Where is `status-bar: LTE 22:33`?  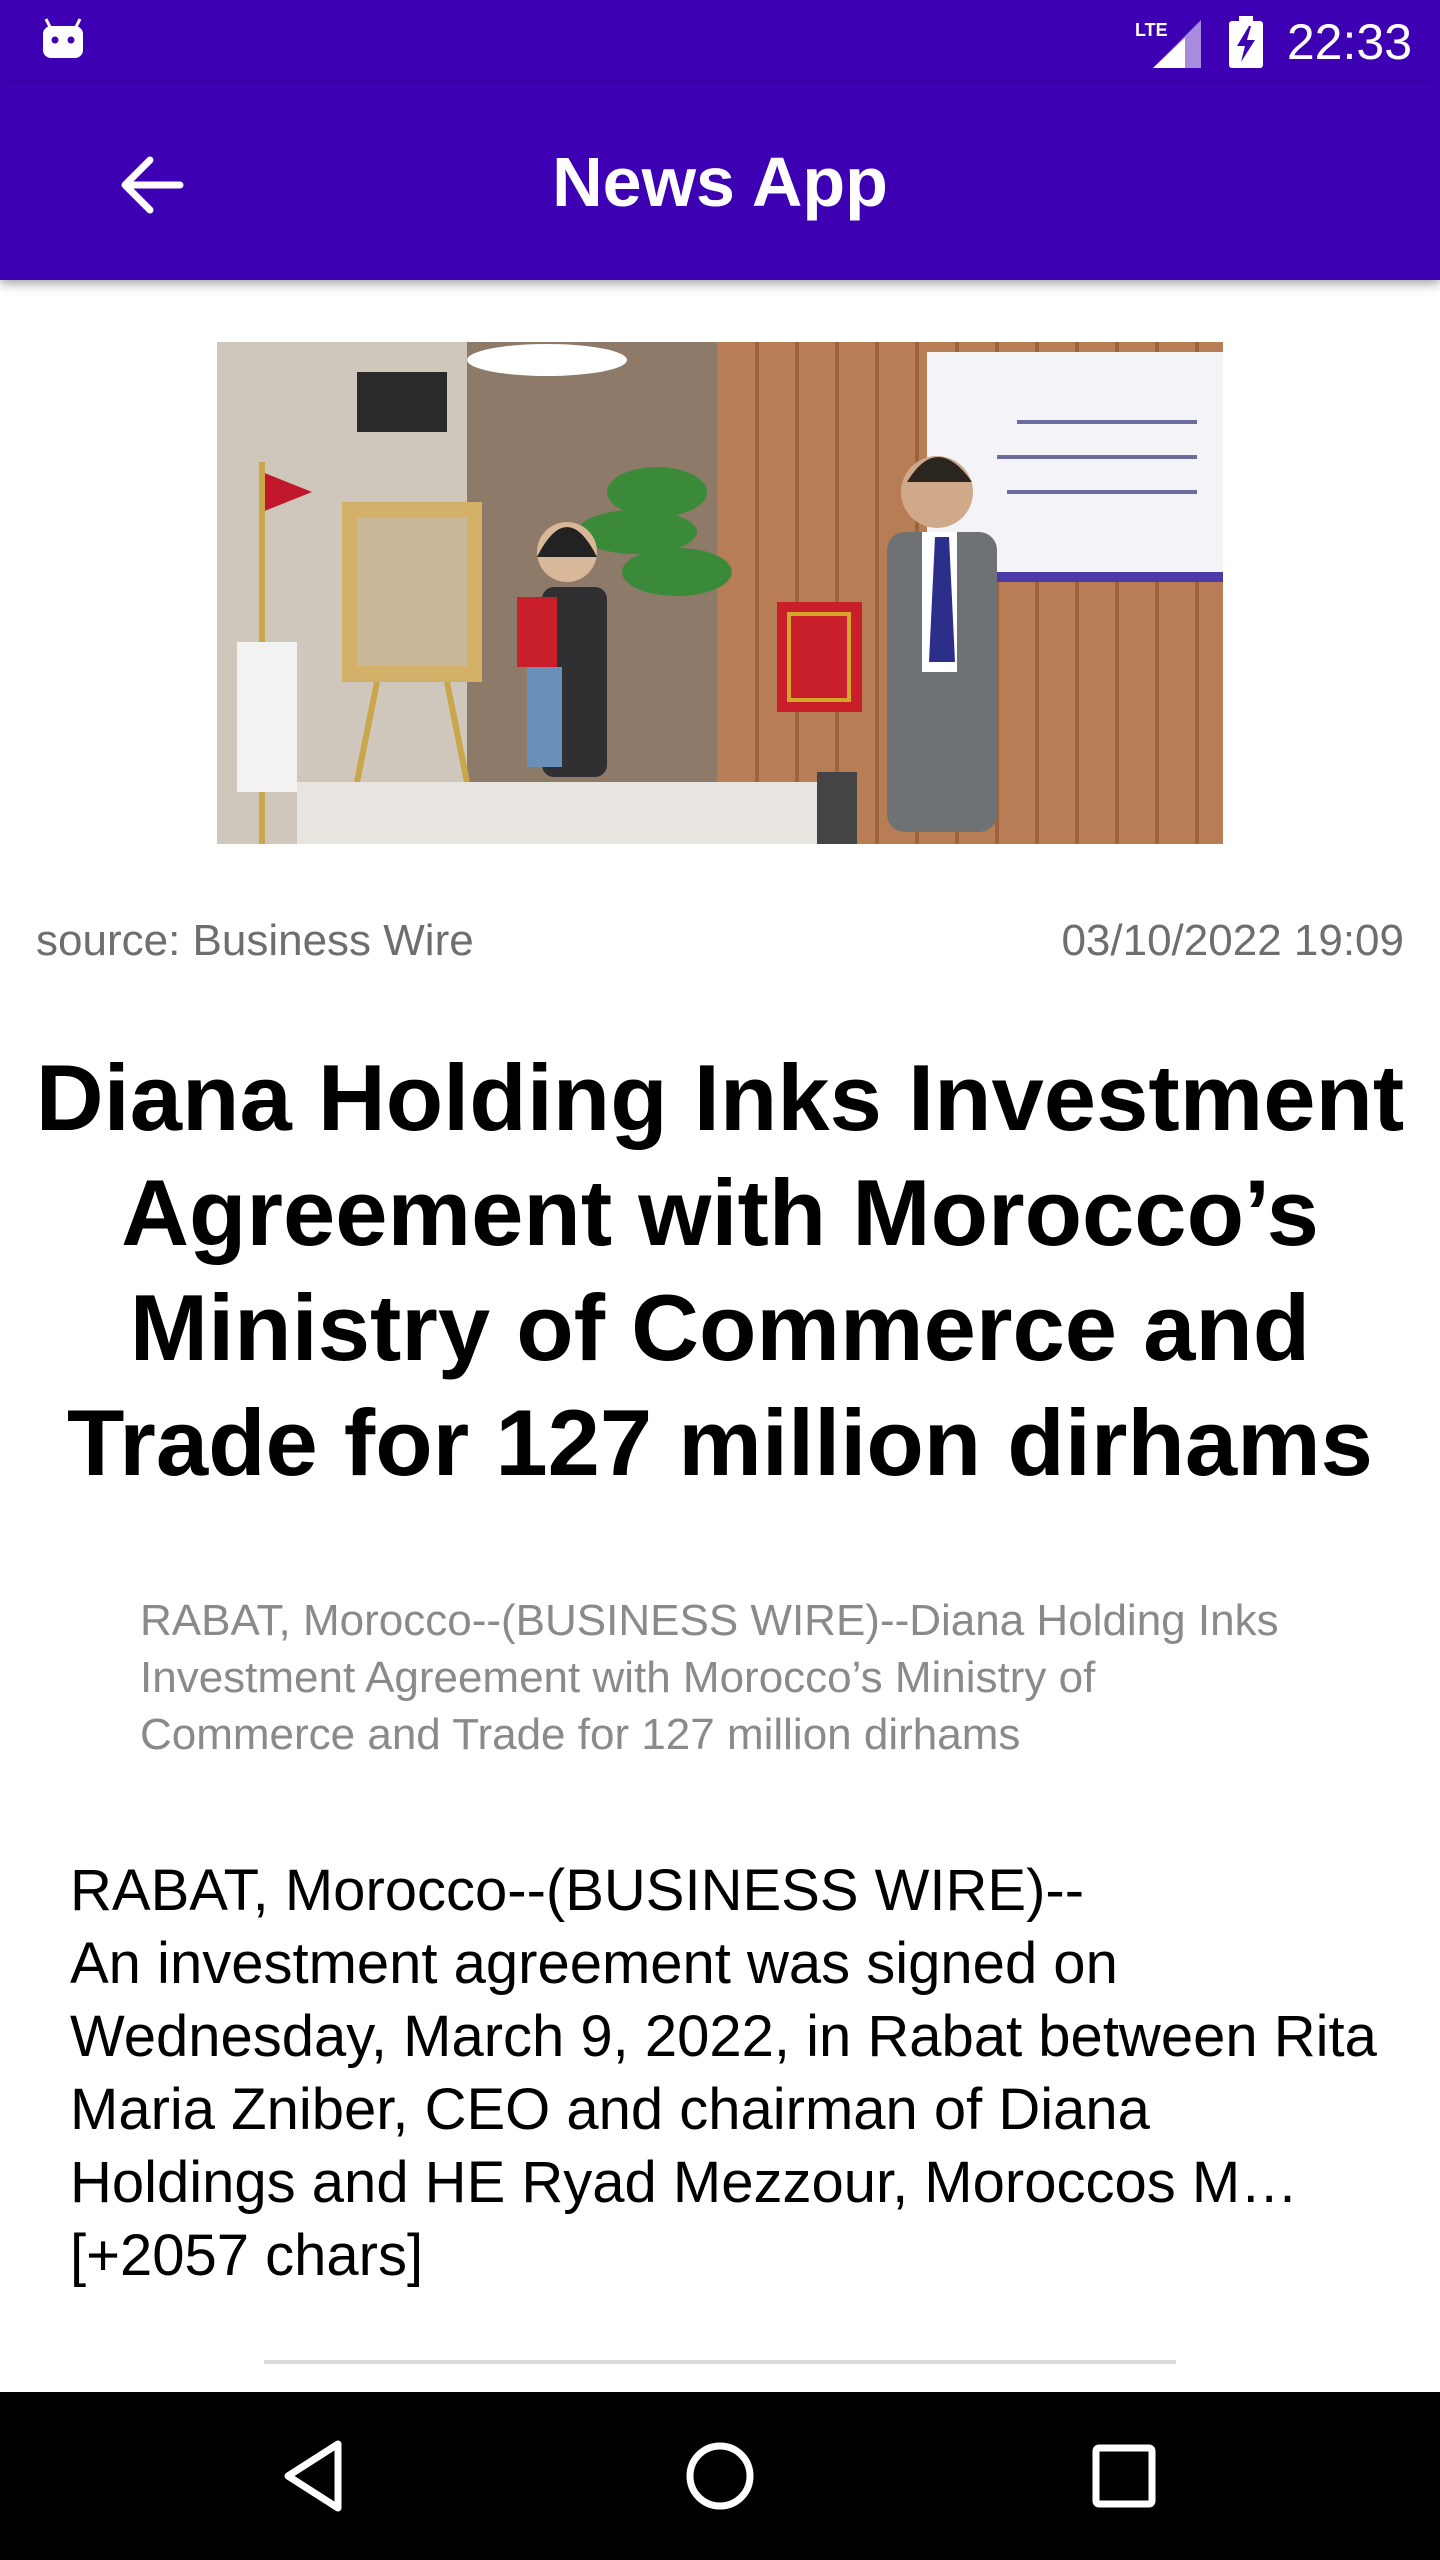
status-bar: LTE 22:33 is located at coordinates (720, 42).